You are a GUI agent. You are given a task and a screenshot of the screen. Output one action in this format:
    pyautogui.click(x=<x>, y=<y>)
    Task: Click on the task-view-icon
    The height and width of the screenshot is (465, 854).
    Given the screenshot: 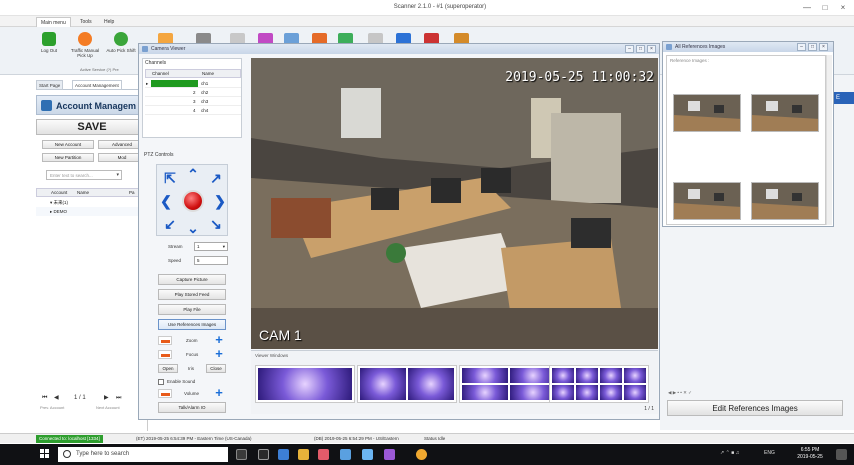 What is the action you would take?
    pyautogui.click(x=263, y=454)
    